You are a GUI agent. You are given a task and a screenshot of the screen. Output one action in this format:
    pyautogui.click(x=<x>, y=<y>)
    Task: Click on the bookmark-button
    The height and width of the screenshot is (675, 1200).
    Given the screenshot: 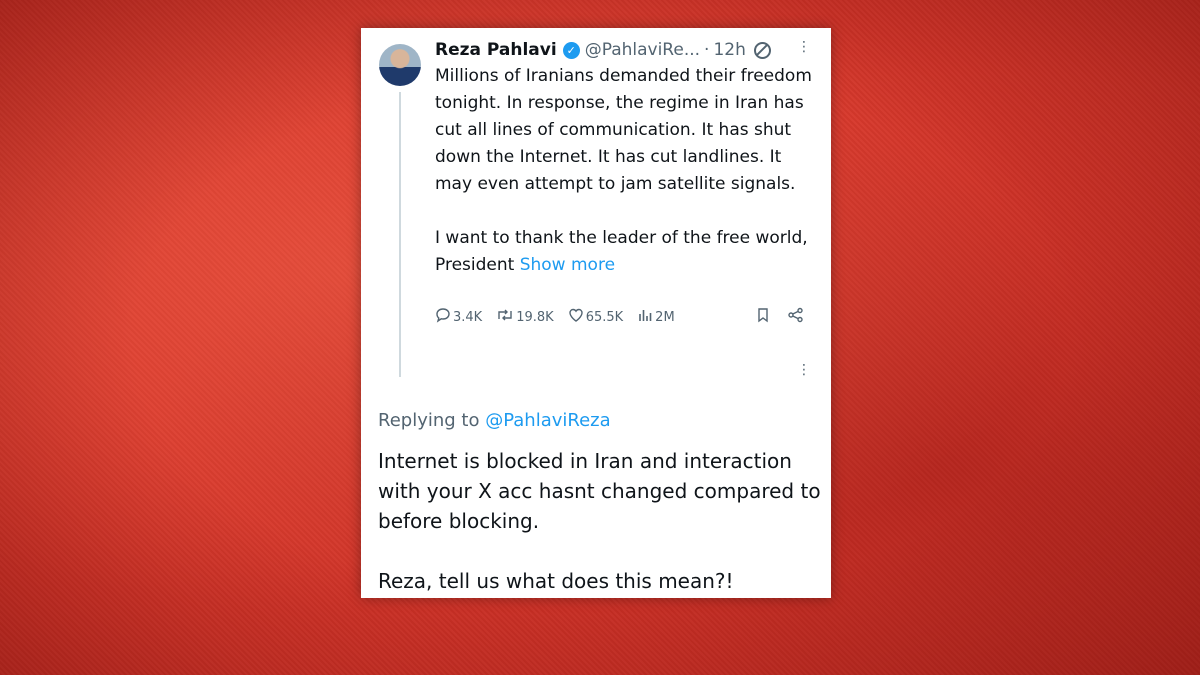 What is the action you would take?
    pyautogui.click(x=764, y=317)
    